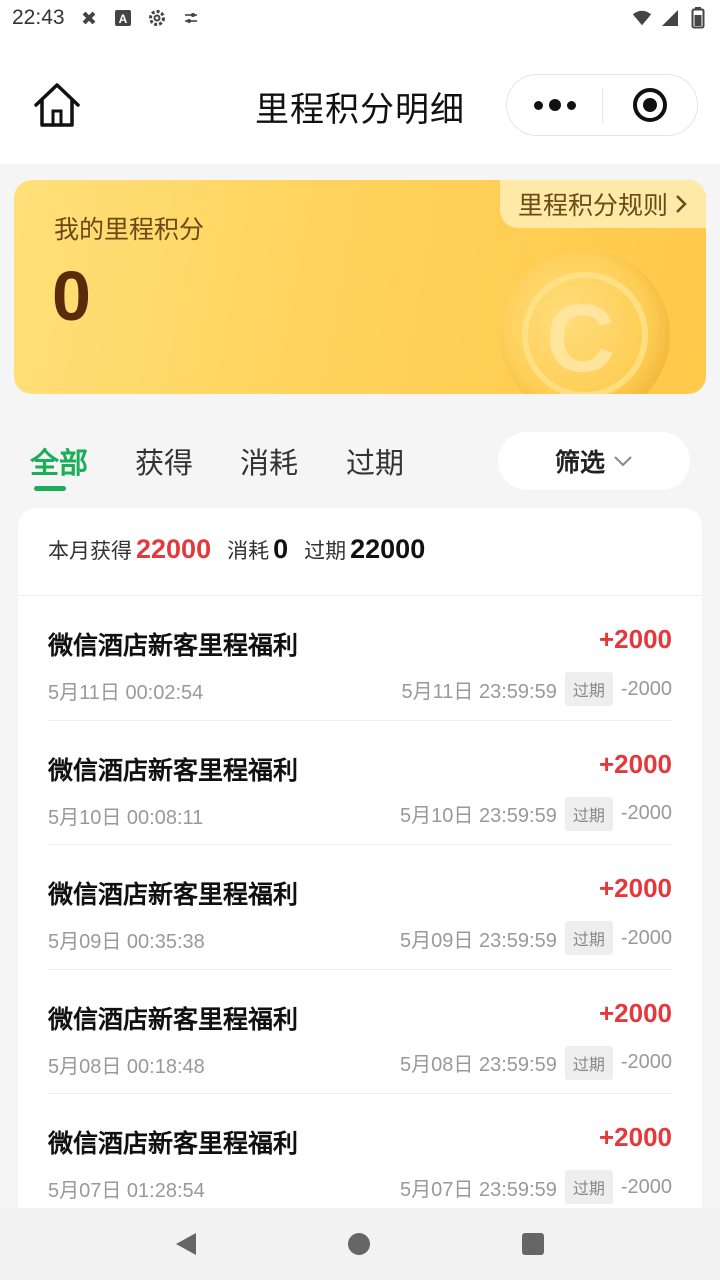 The height and width of the screenshot is (1280, 720). Describe the element at coordinates (269, 461) in the screenshot. I see `tab-spent: 消耗` at that location.